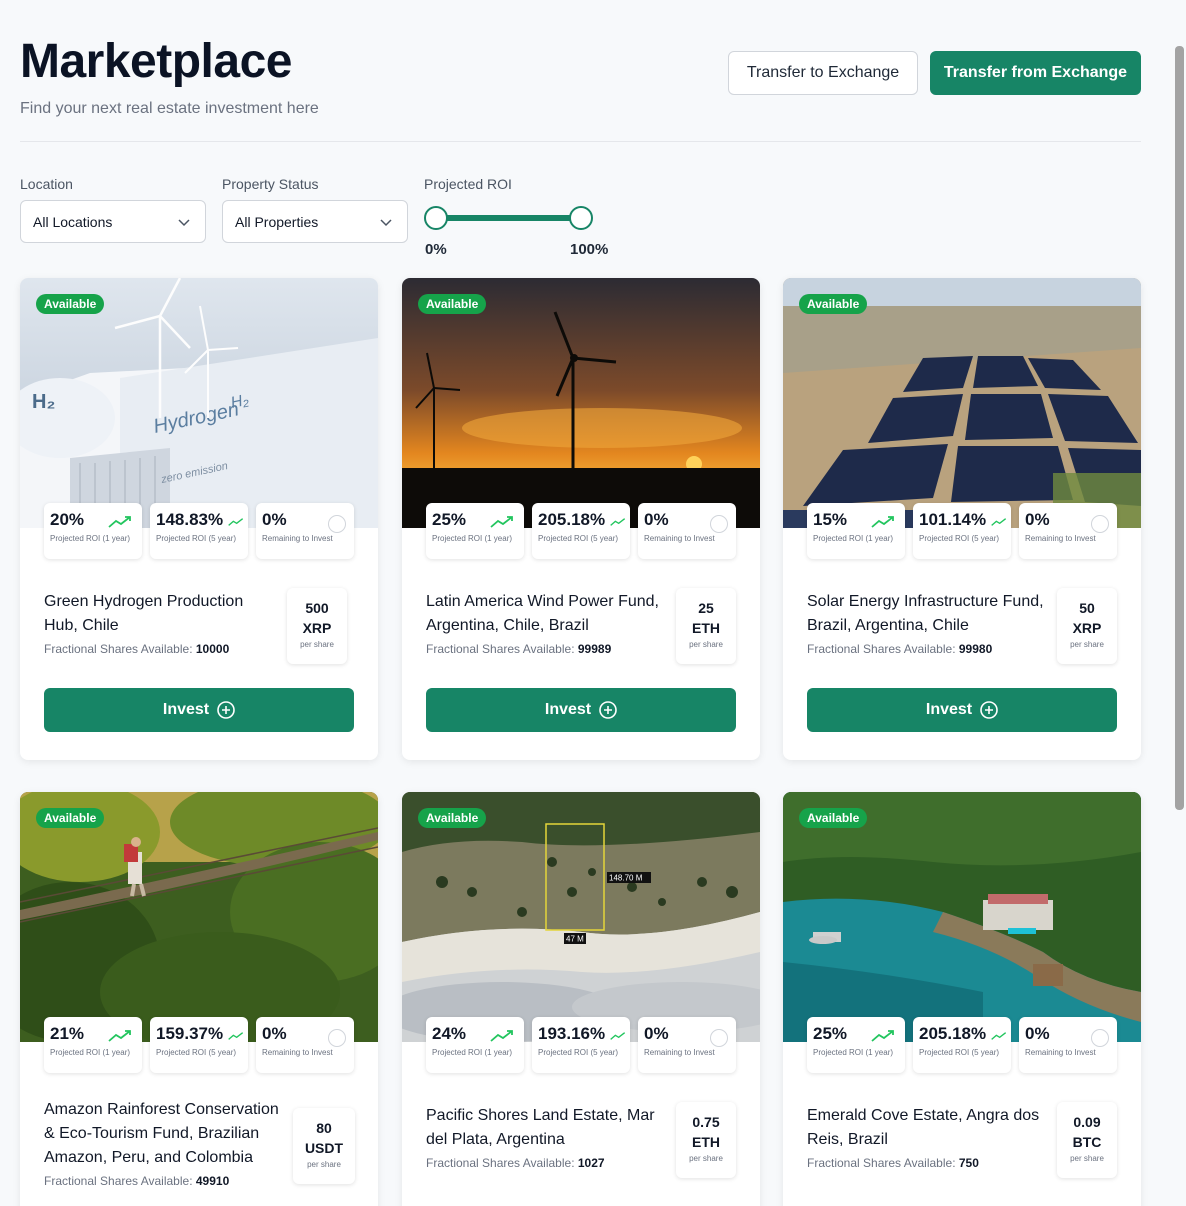  I want to click on price-amount: 500, so click(317, 608).